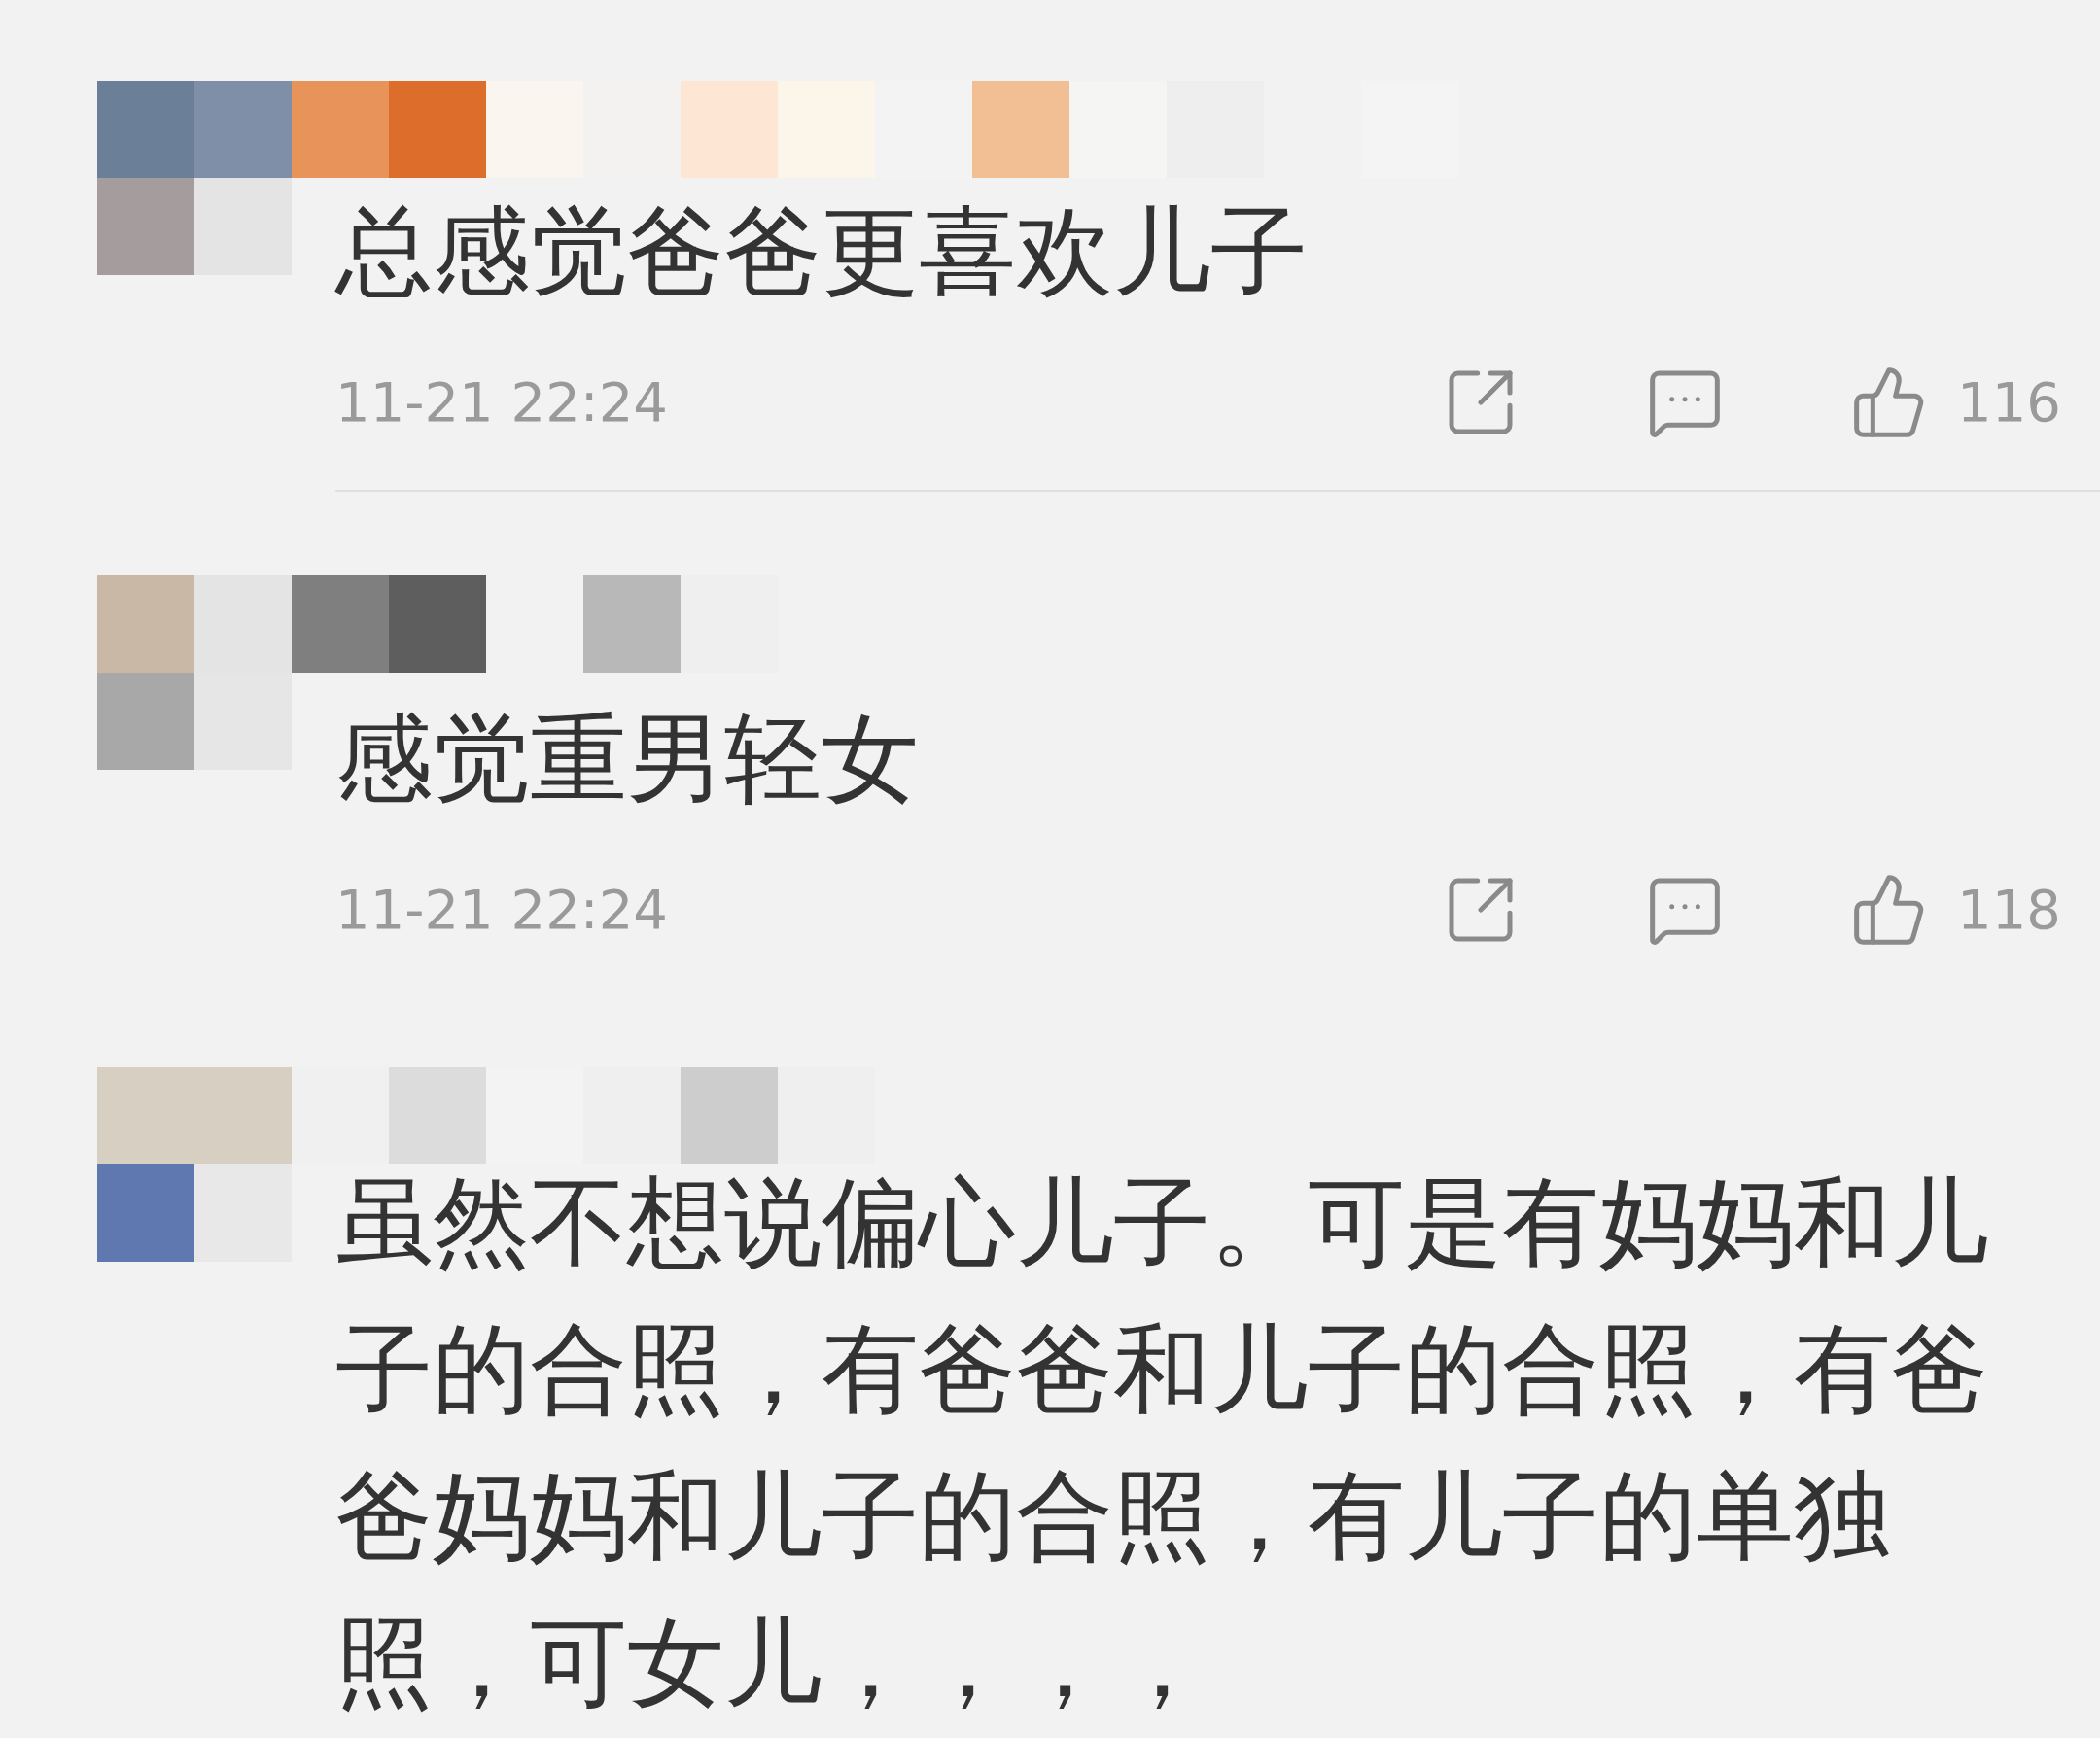  Describe the element at coordinates (822, 252) in the screenshot. I see `comment-text: 总感觉爸爸更喜欢儿子` at that location.